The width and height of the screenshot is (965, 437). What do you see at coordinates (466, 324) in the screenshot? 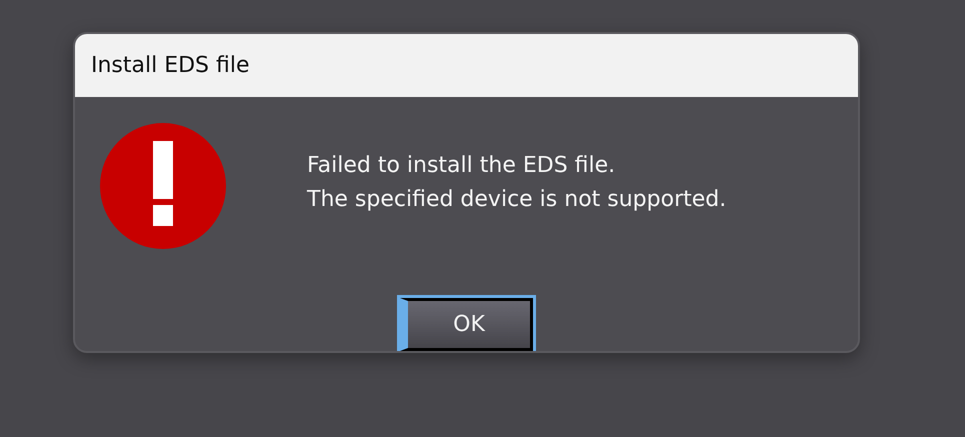
I see `ok-button: OK` at bounding box center [466, 324].